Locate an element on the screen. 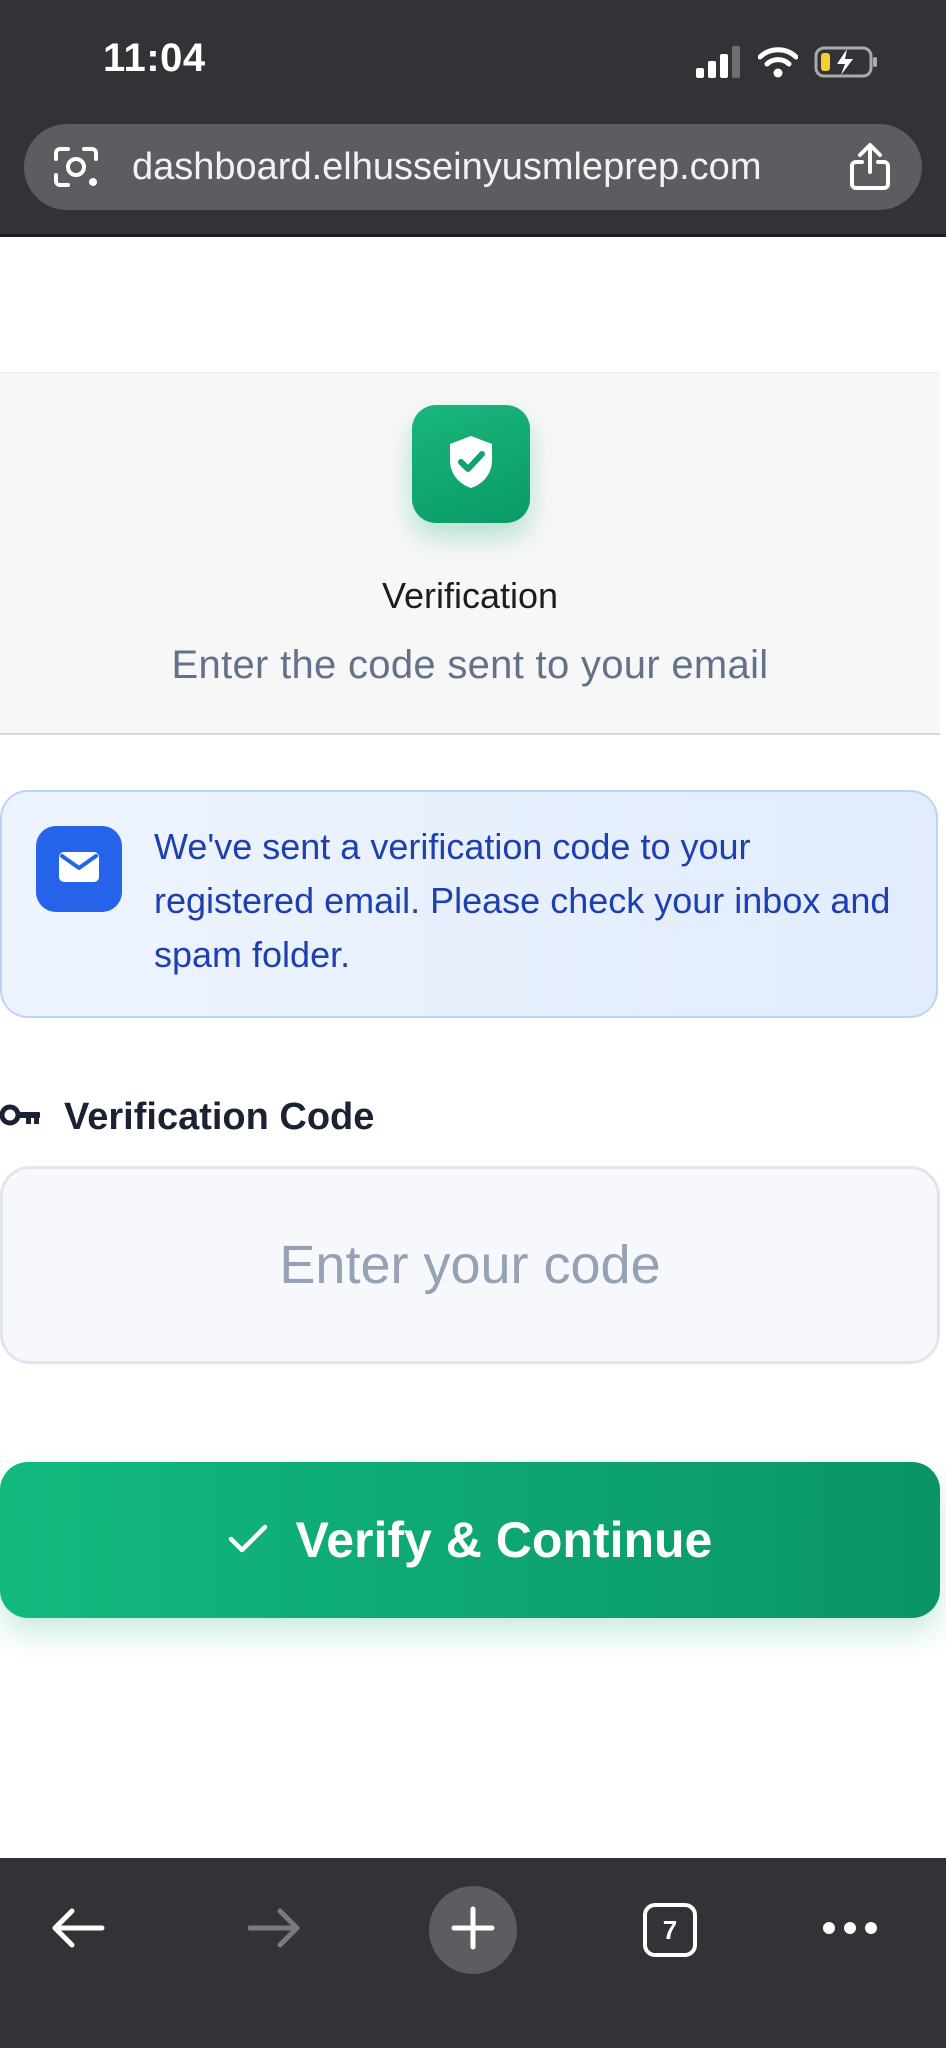 The height and width of the screenshot is (2048, 946). back-button is located at coordinates (78, 1930).